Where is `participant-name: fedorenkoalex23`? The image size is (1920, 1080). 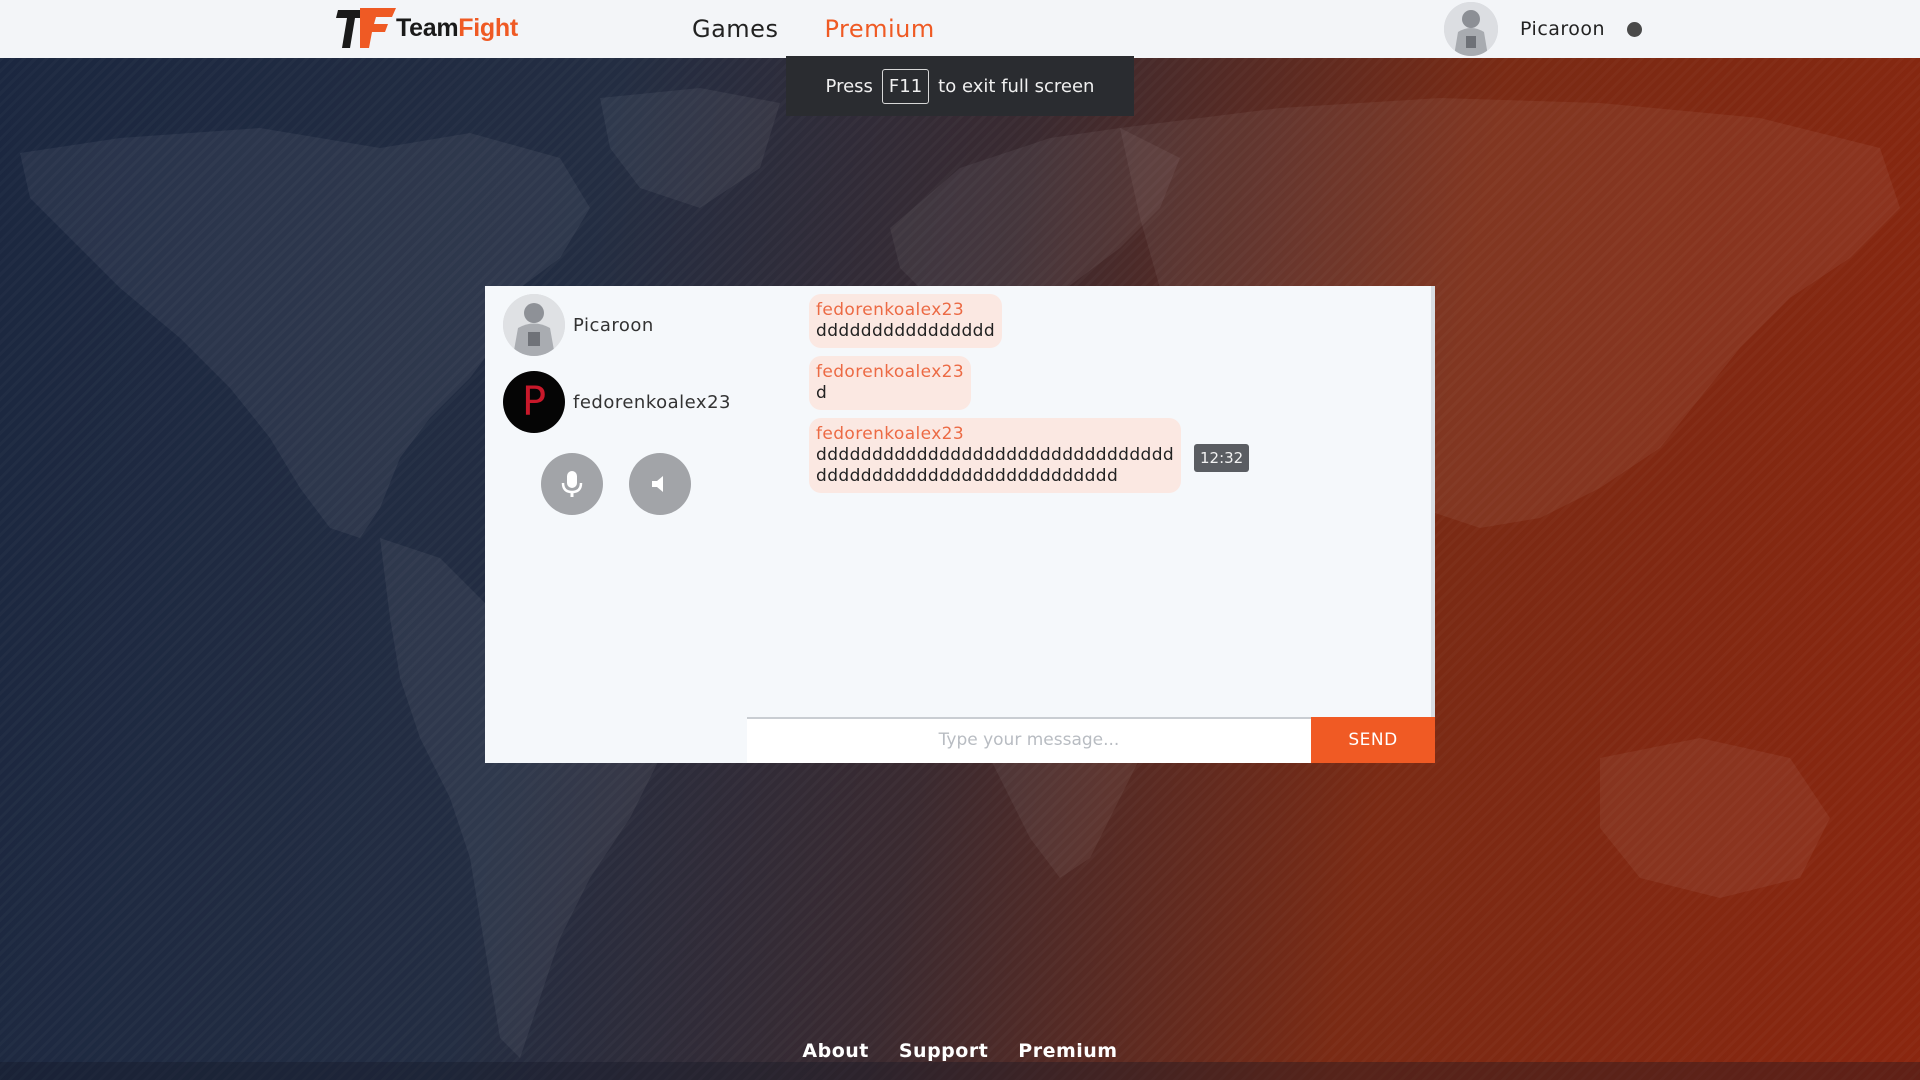
participant-name: fedorenkoalex23 is located at coordinates (652, 402).